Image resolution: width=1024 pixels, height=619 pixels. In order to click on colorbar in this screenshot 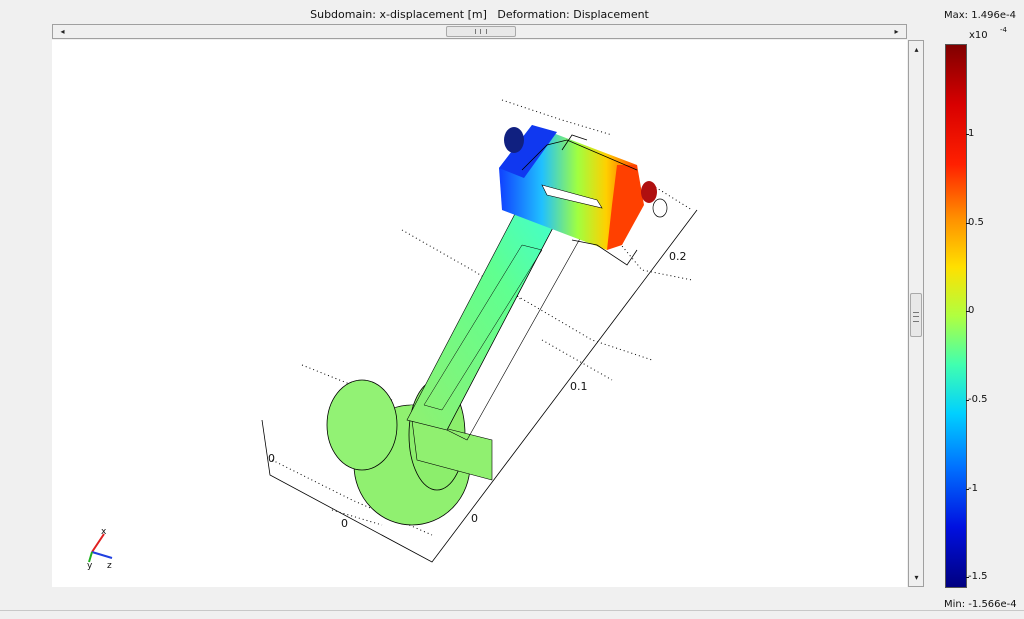, I will do `click(956, 316)`.